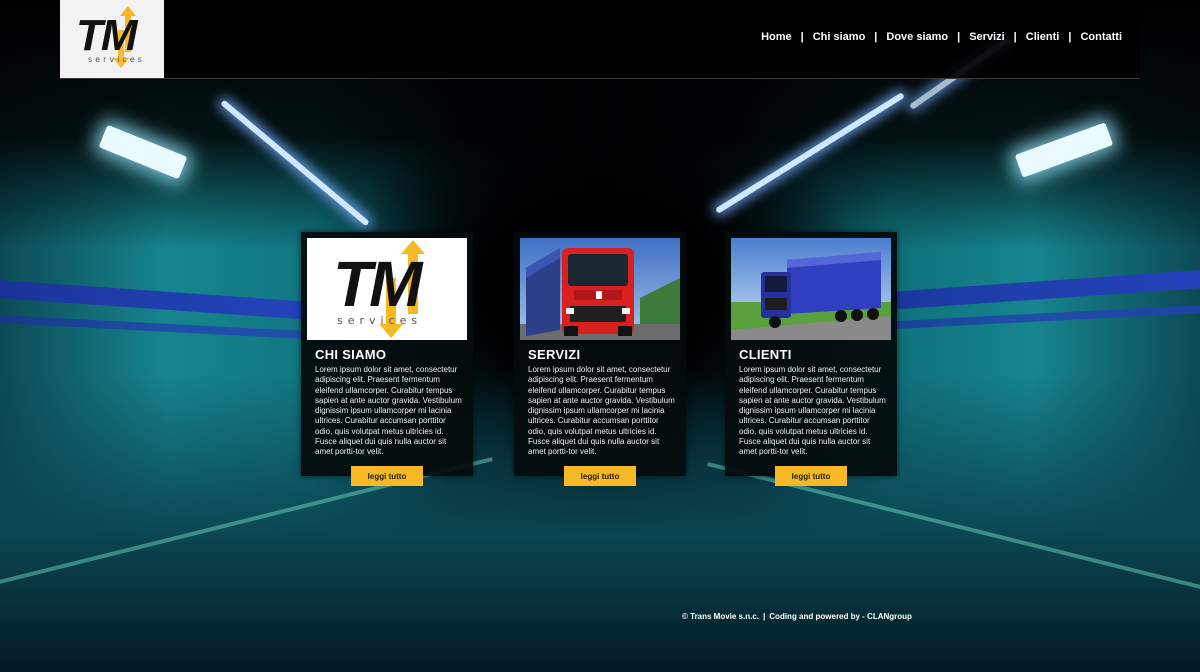  I want to click on card-thumbnail-blue-truck, so click(811, 289).